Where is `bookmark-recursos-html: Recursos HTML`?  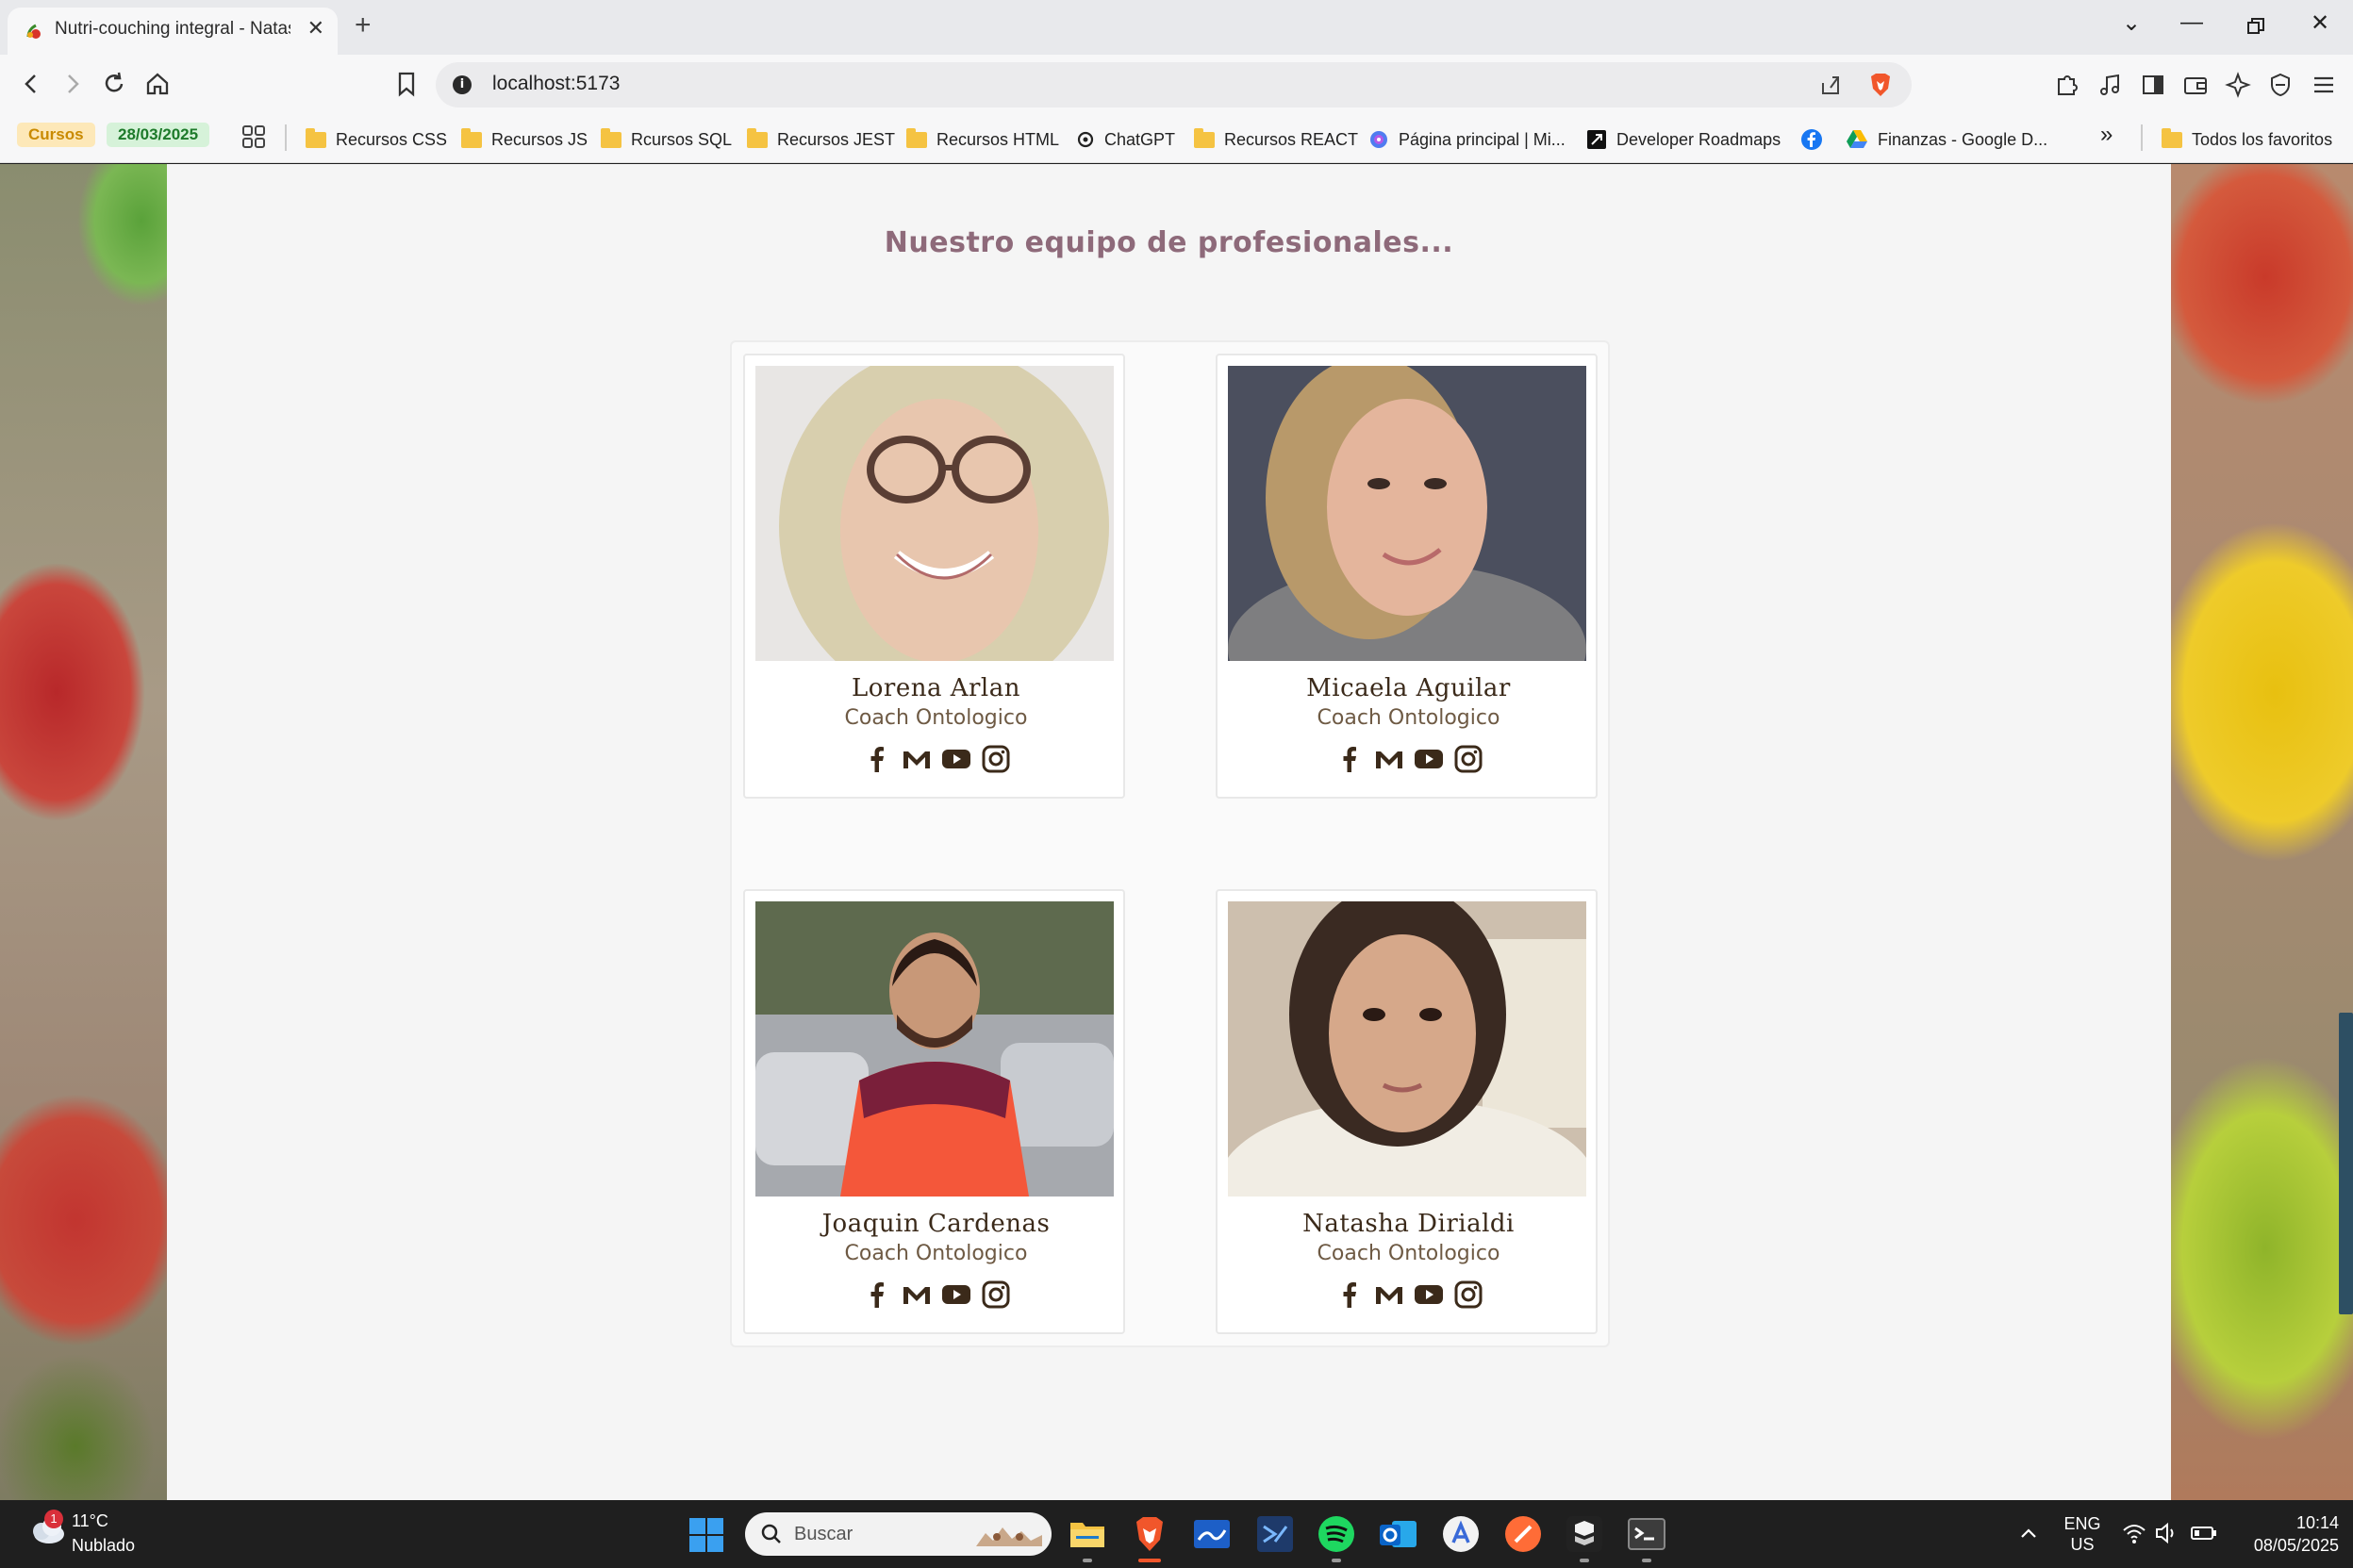 bookmark-recursos-html: Recursos HTML is located at coordinates (983, 139).